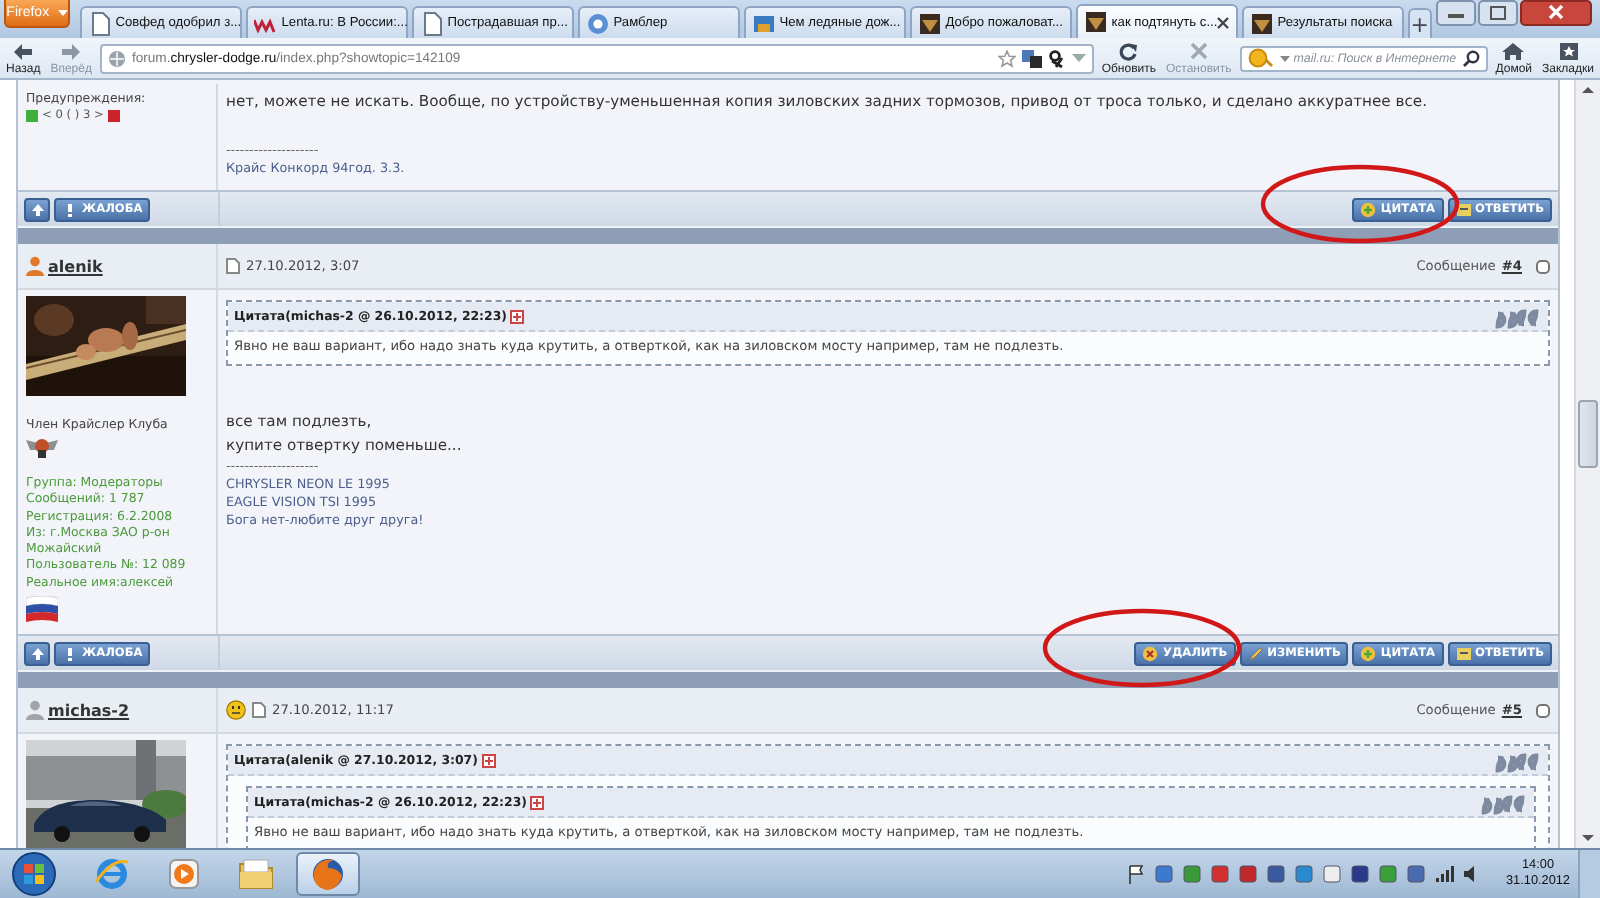  I want to click on start-orb-icon, so click(34, 874).